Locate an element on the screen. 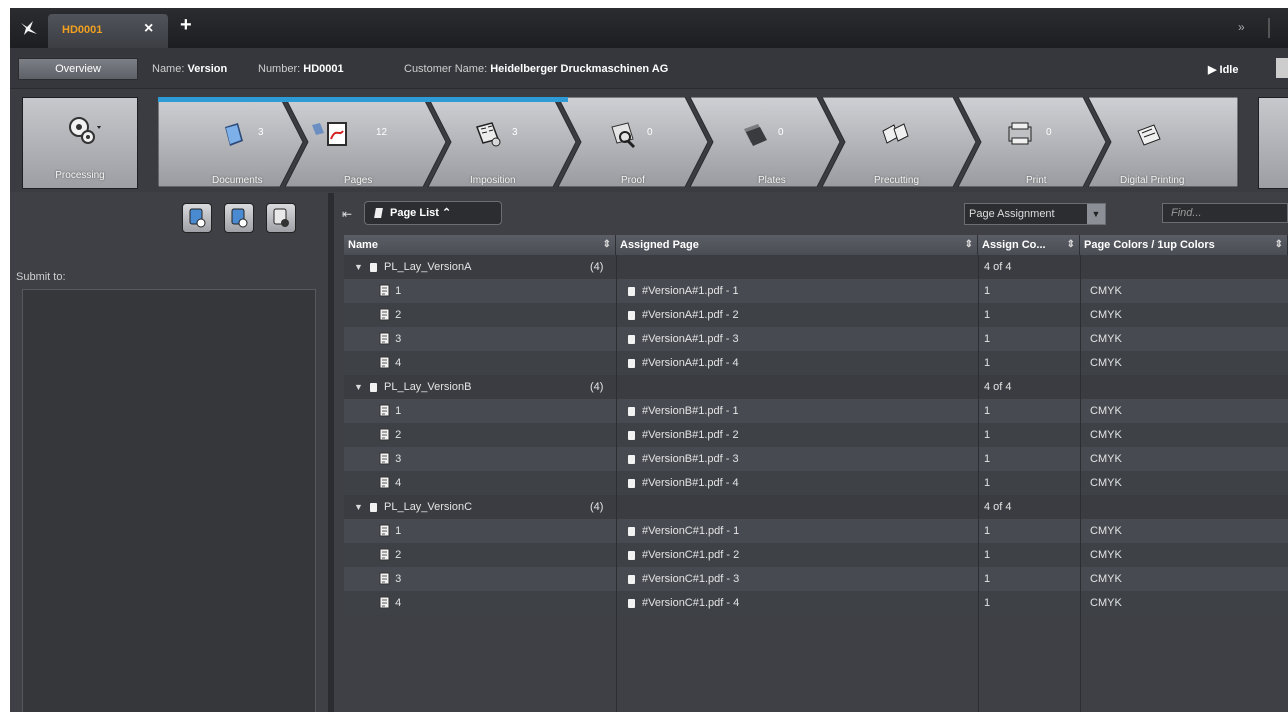 The image size is (1288, 712). column-header-page-colors: Page Colors / 1up Colors ⇕ is located at coordinates (1184, 245).